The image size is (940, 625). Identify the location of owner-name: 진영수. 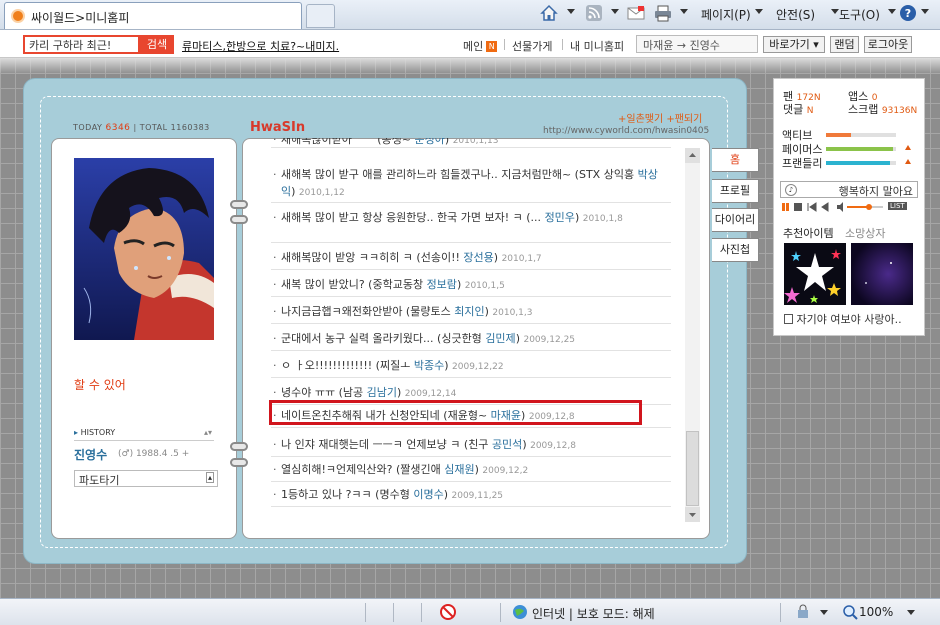
(90, 454).